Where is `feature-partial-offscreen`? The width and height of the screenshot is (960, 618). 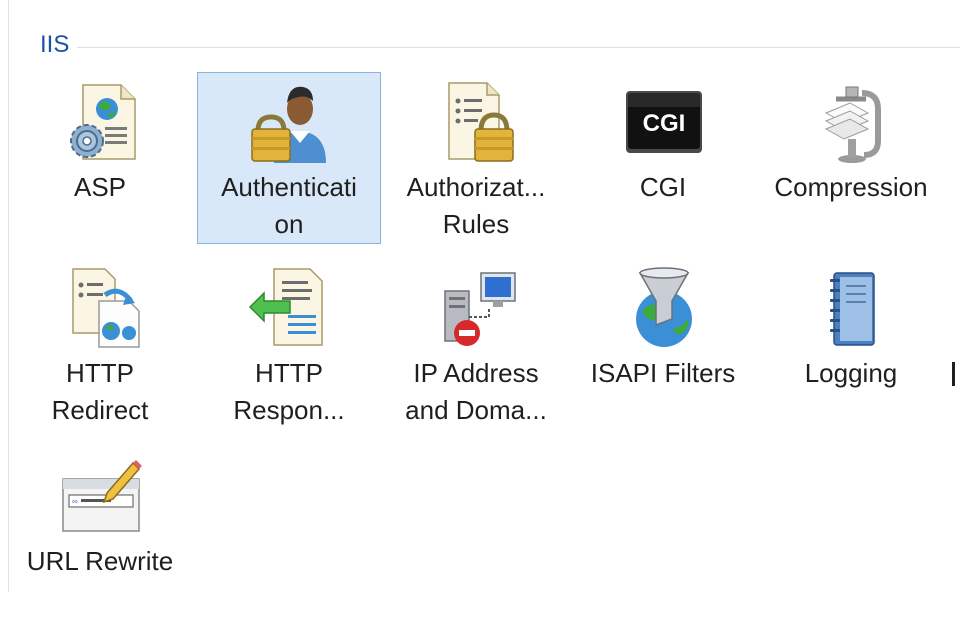 feature-partial-offscreen is located at coordinates (956, 372).